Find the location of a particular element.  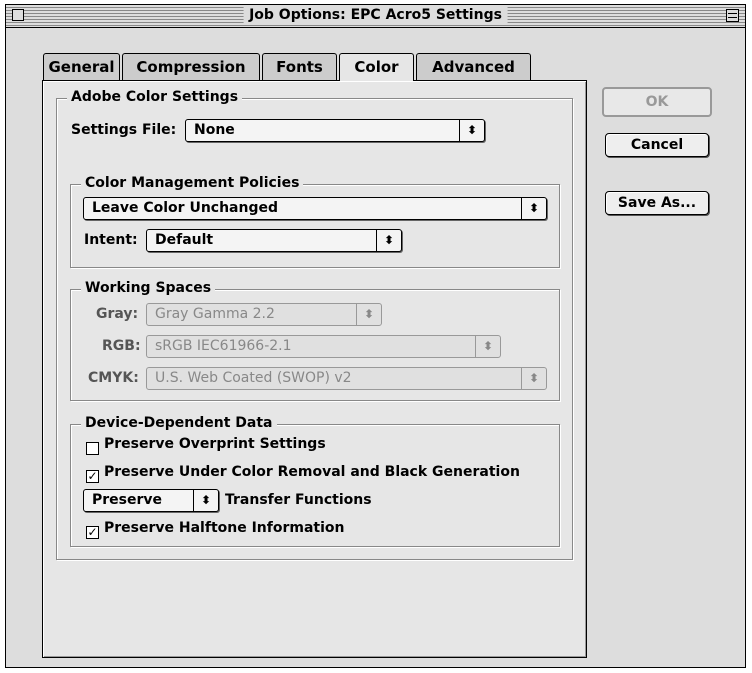

tab-compression: Compression is located at coordinates (191, 66).